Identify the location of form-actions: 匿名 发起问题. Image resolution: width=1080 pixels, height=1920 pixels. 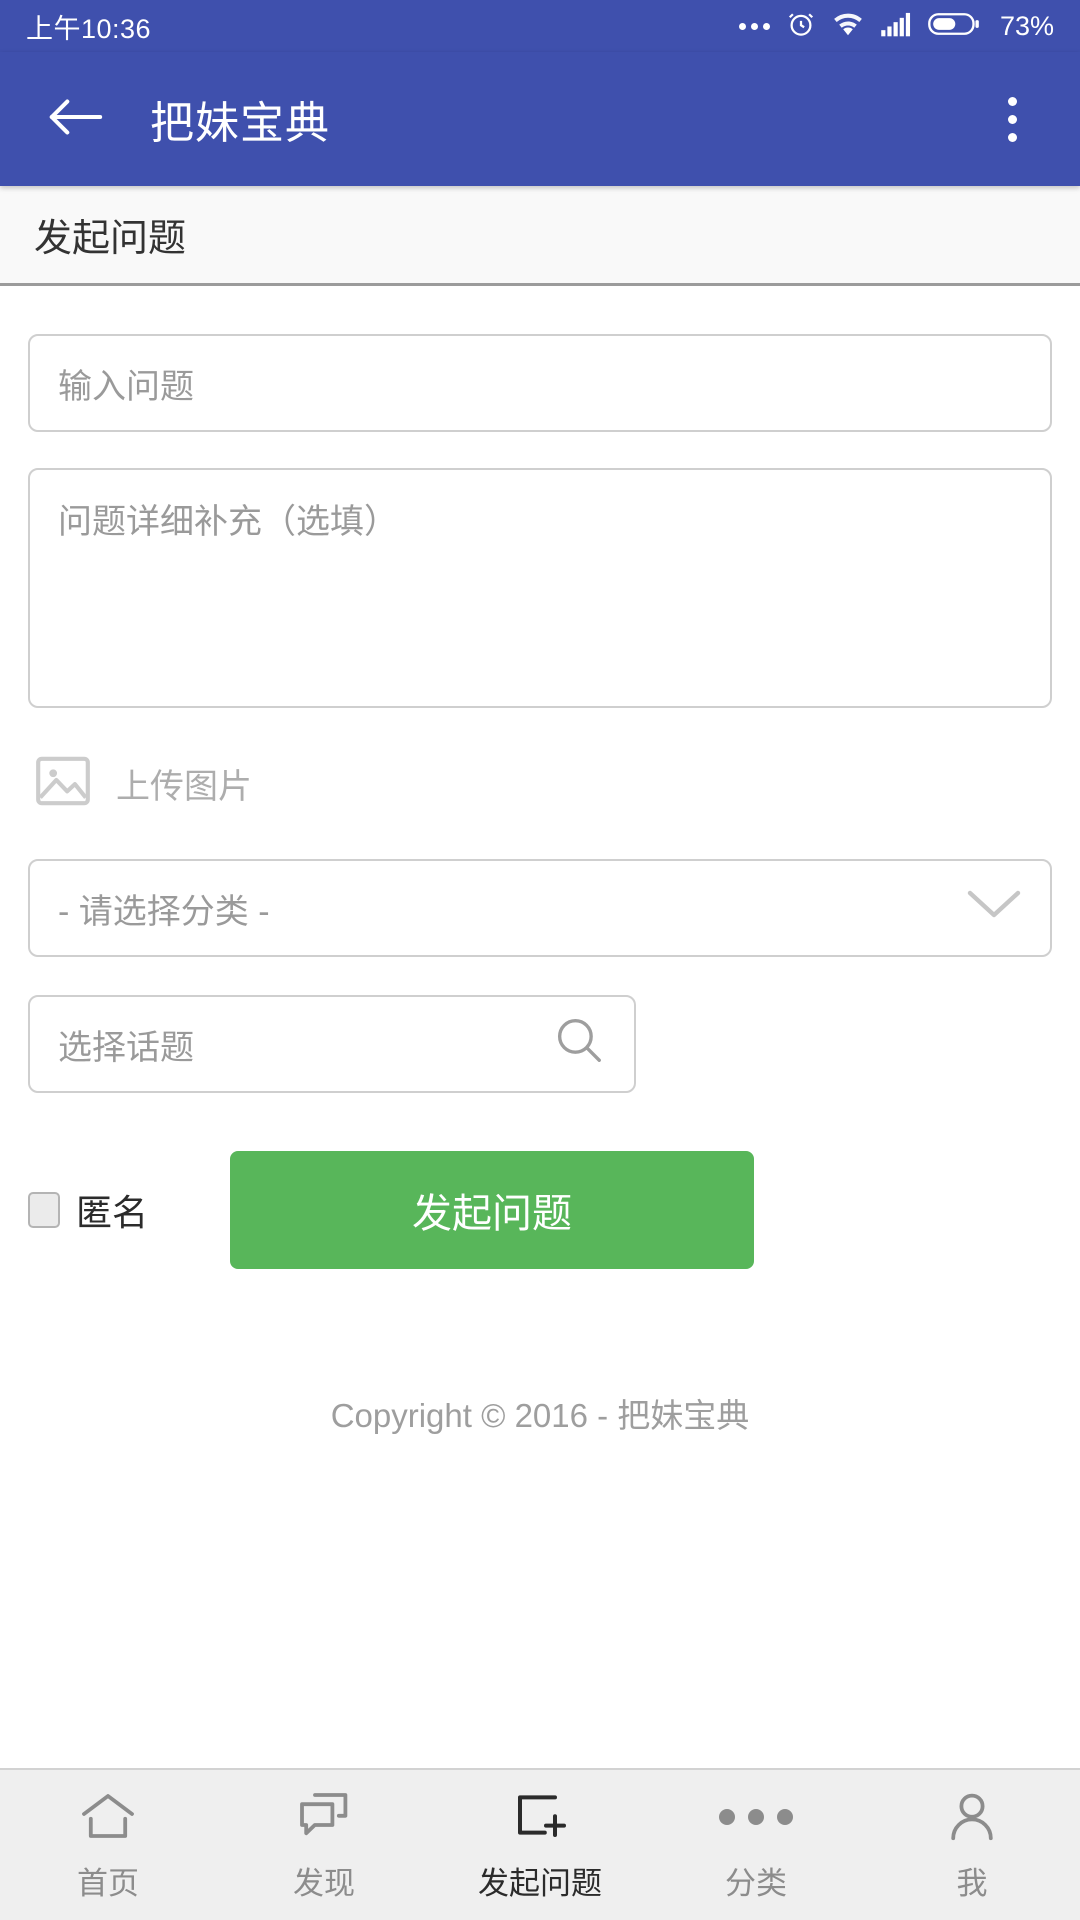
(540, 1210).